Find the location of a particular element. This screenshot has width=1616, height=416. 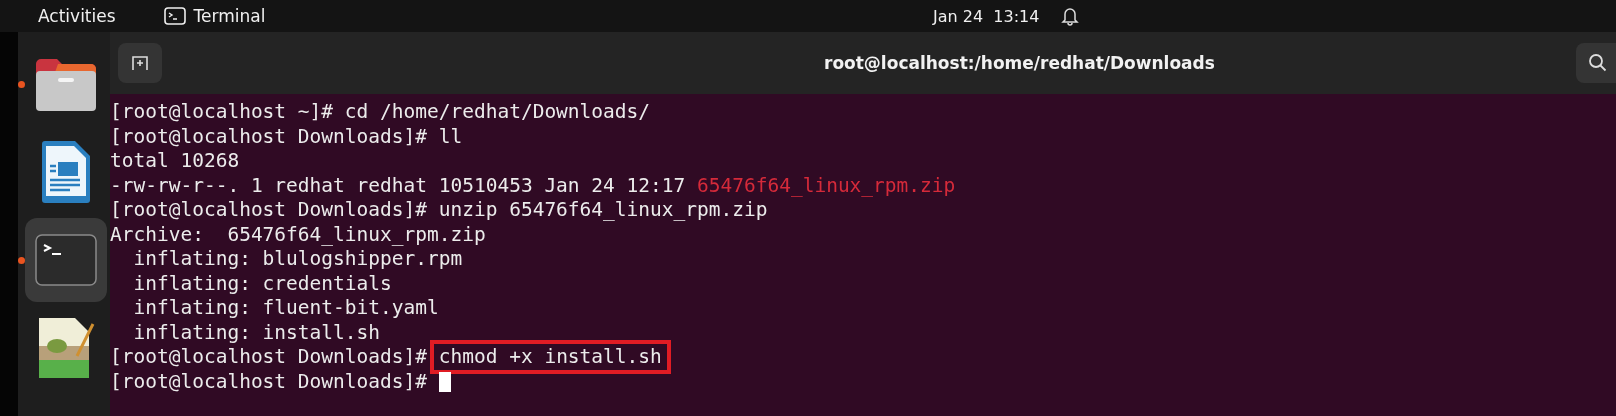

bell-icon is located at coordinates (1070, 16).